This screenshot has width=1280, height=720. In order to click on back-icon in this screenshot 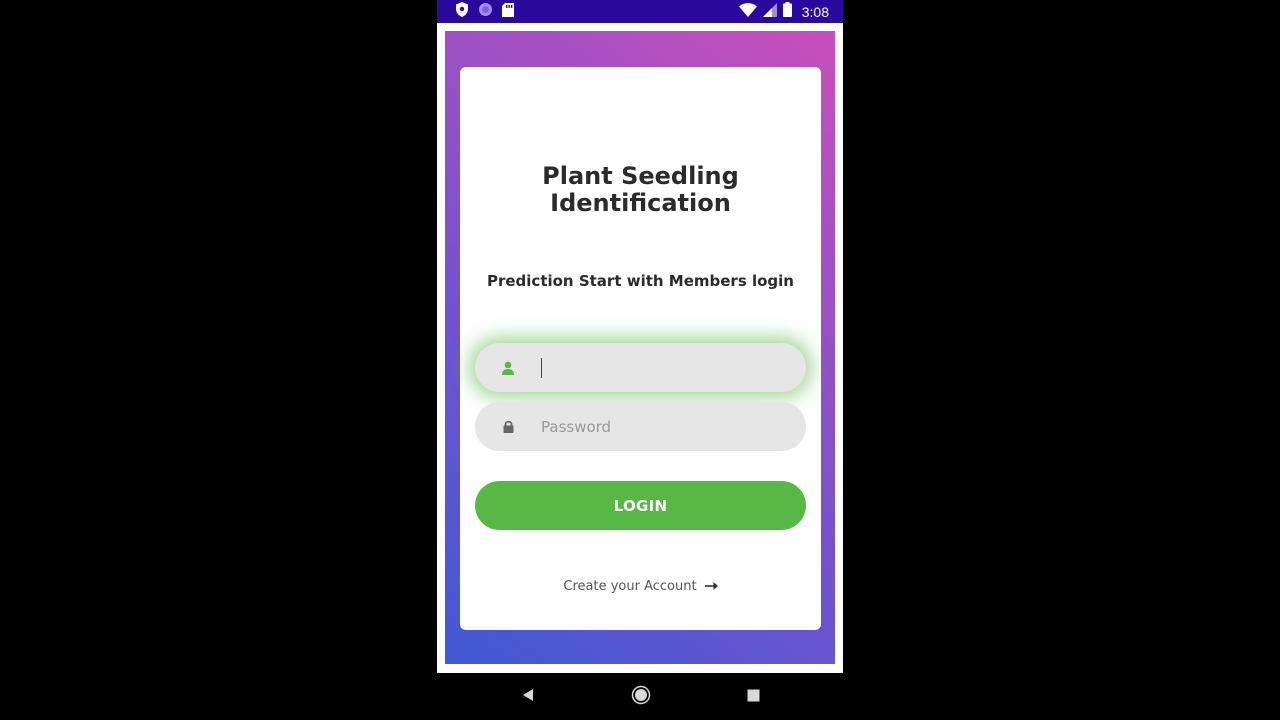, I will do `click(528, 696)`.